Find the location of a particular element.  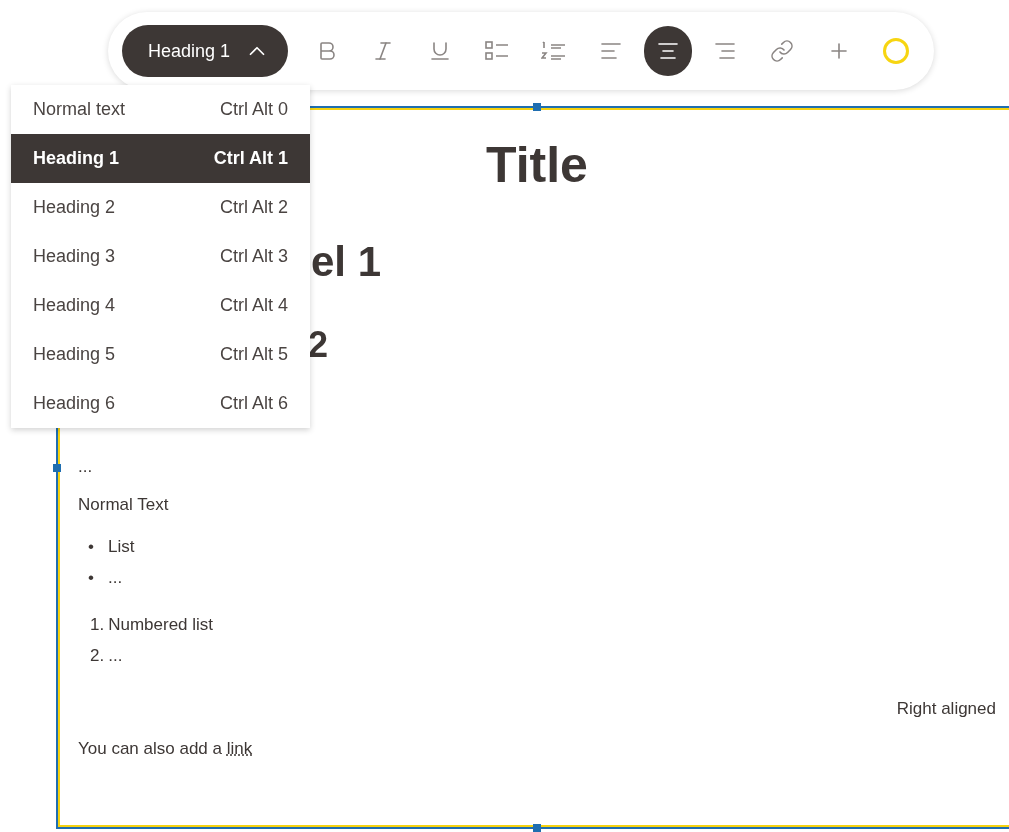

shortcut-text: Ctrl Alt 6 is located at coordinates (253, 403).